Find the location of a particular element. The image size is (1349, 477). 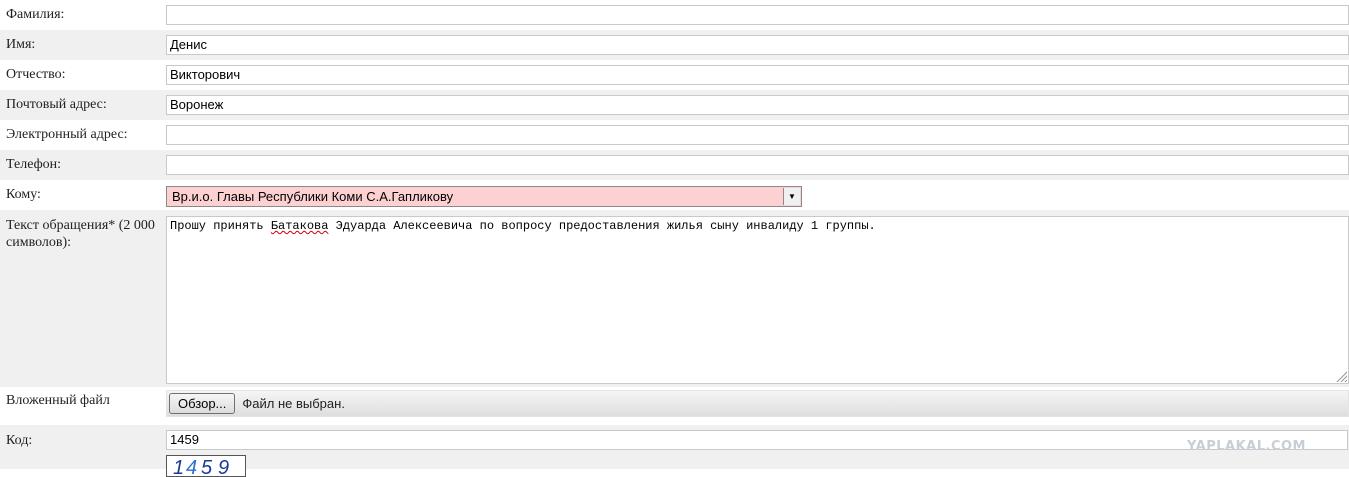

row-postal-address: Почтовый адрес: Воронеж is located at coordinates (674, 105).